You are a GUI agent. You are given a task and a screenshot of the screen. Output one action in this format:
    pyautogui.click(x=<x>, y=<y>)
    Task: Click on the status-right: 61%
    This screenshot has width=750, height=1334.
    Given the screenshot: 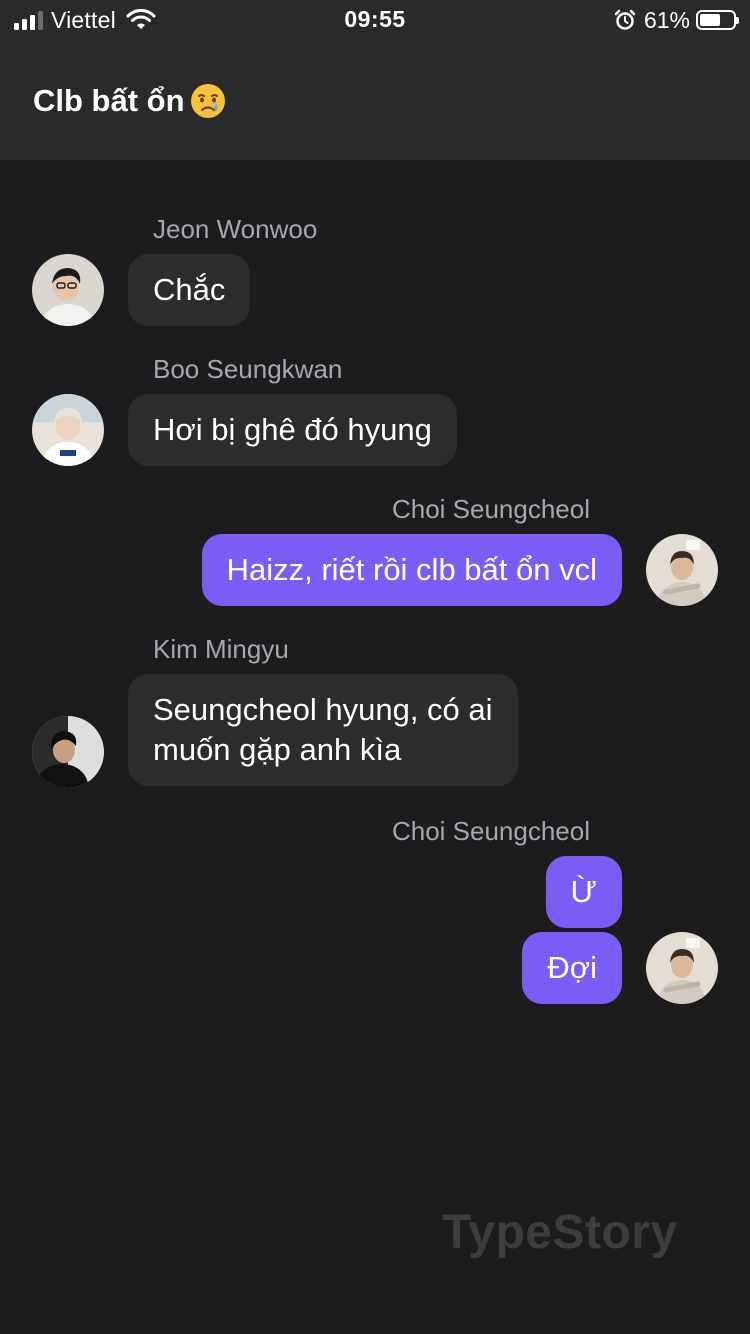 What is the action you would take?
    pyautogui.click(x=676, y=20)
    